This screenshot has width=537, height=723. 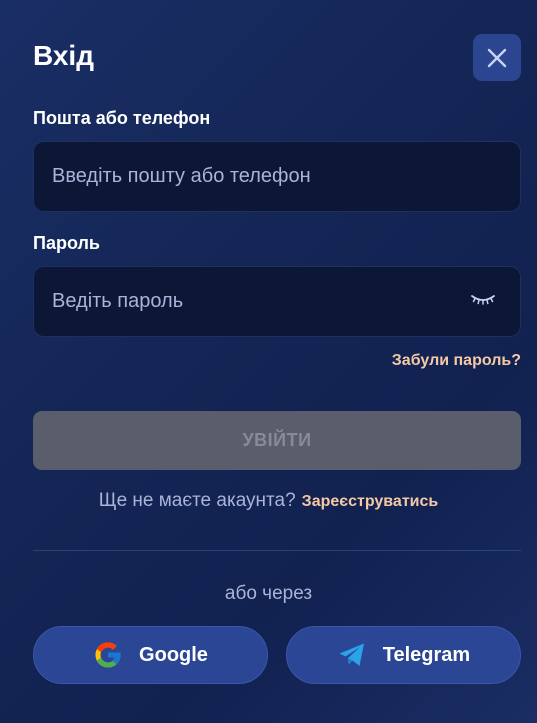 I want to click on eye-closed-icon, so click(x=483, y=300).